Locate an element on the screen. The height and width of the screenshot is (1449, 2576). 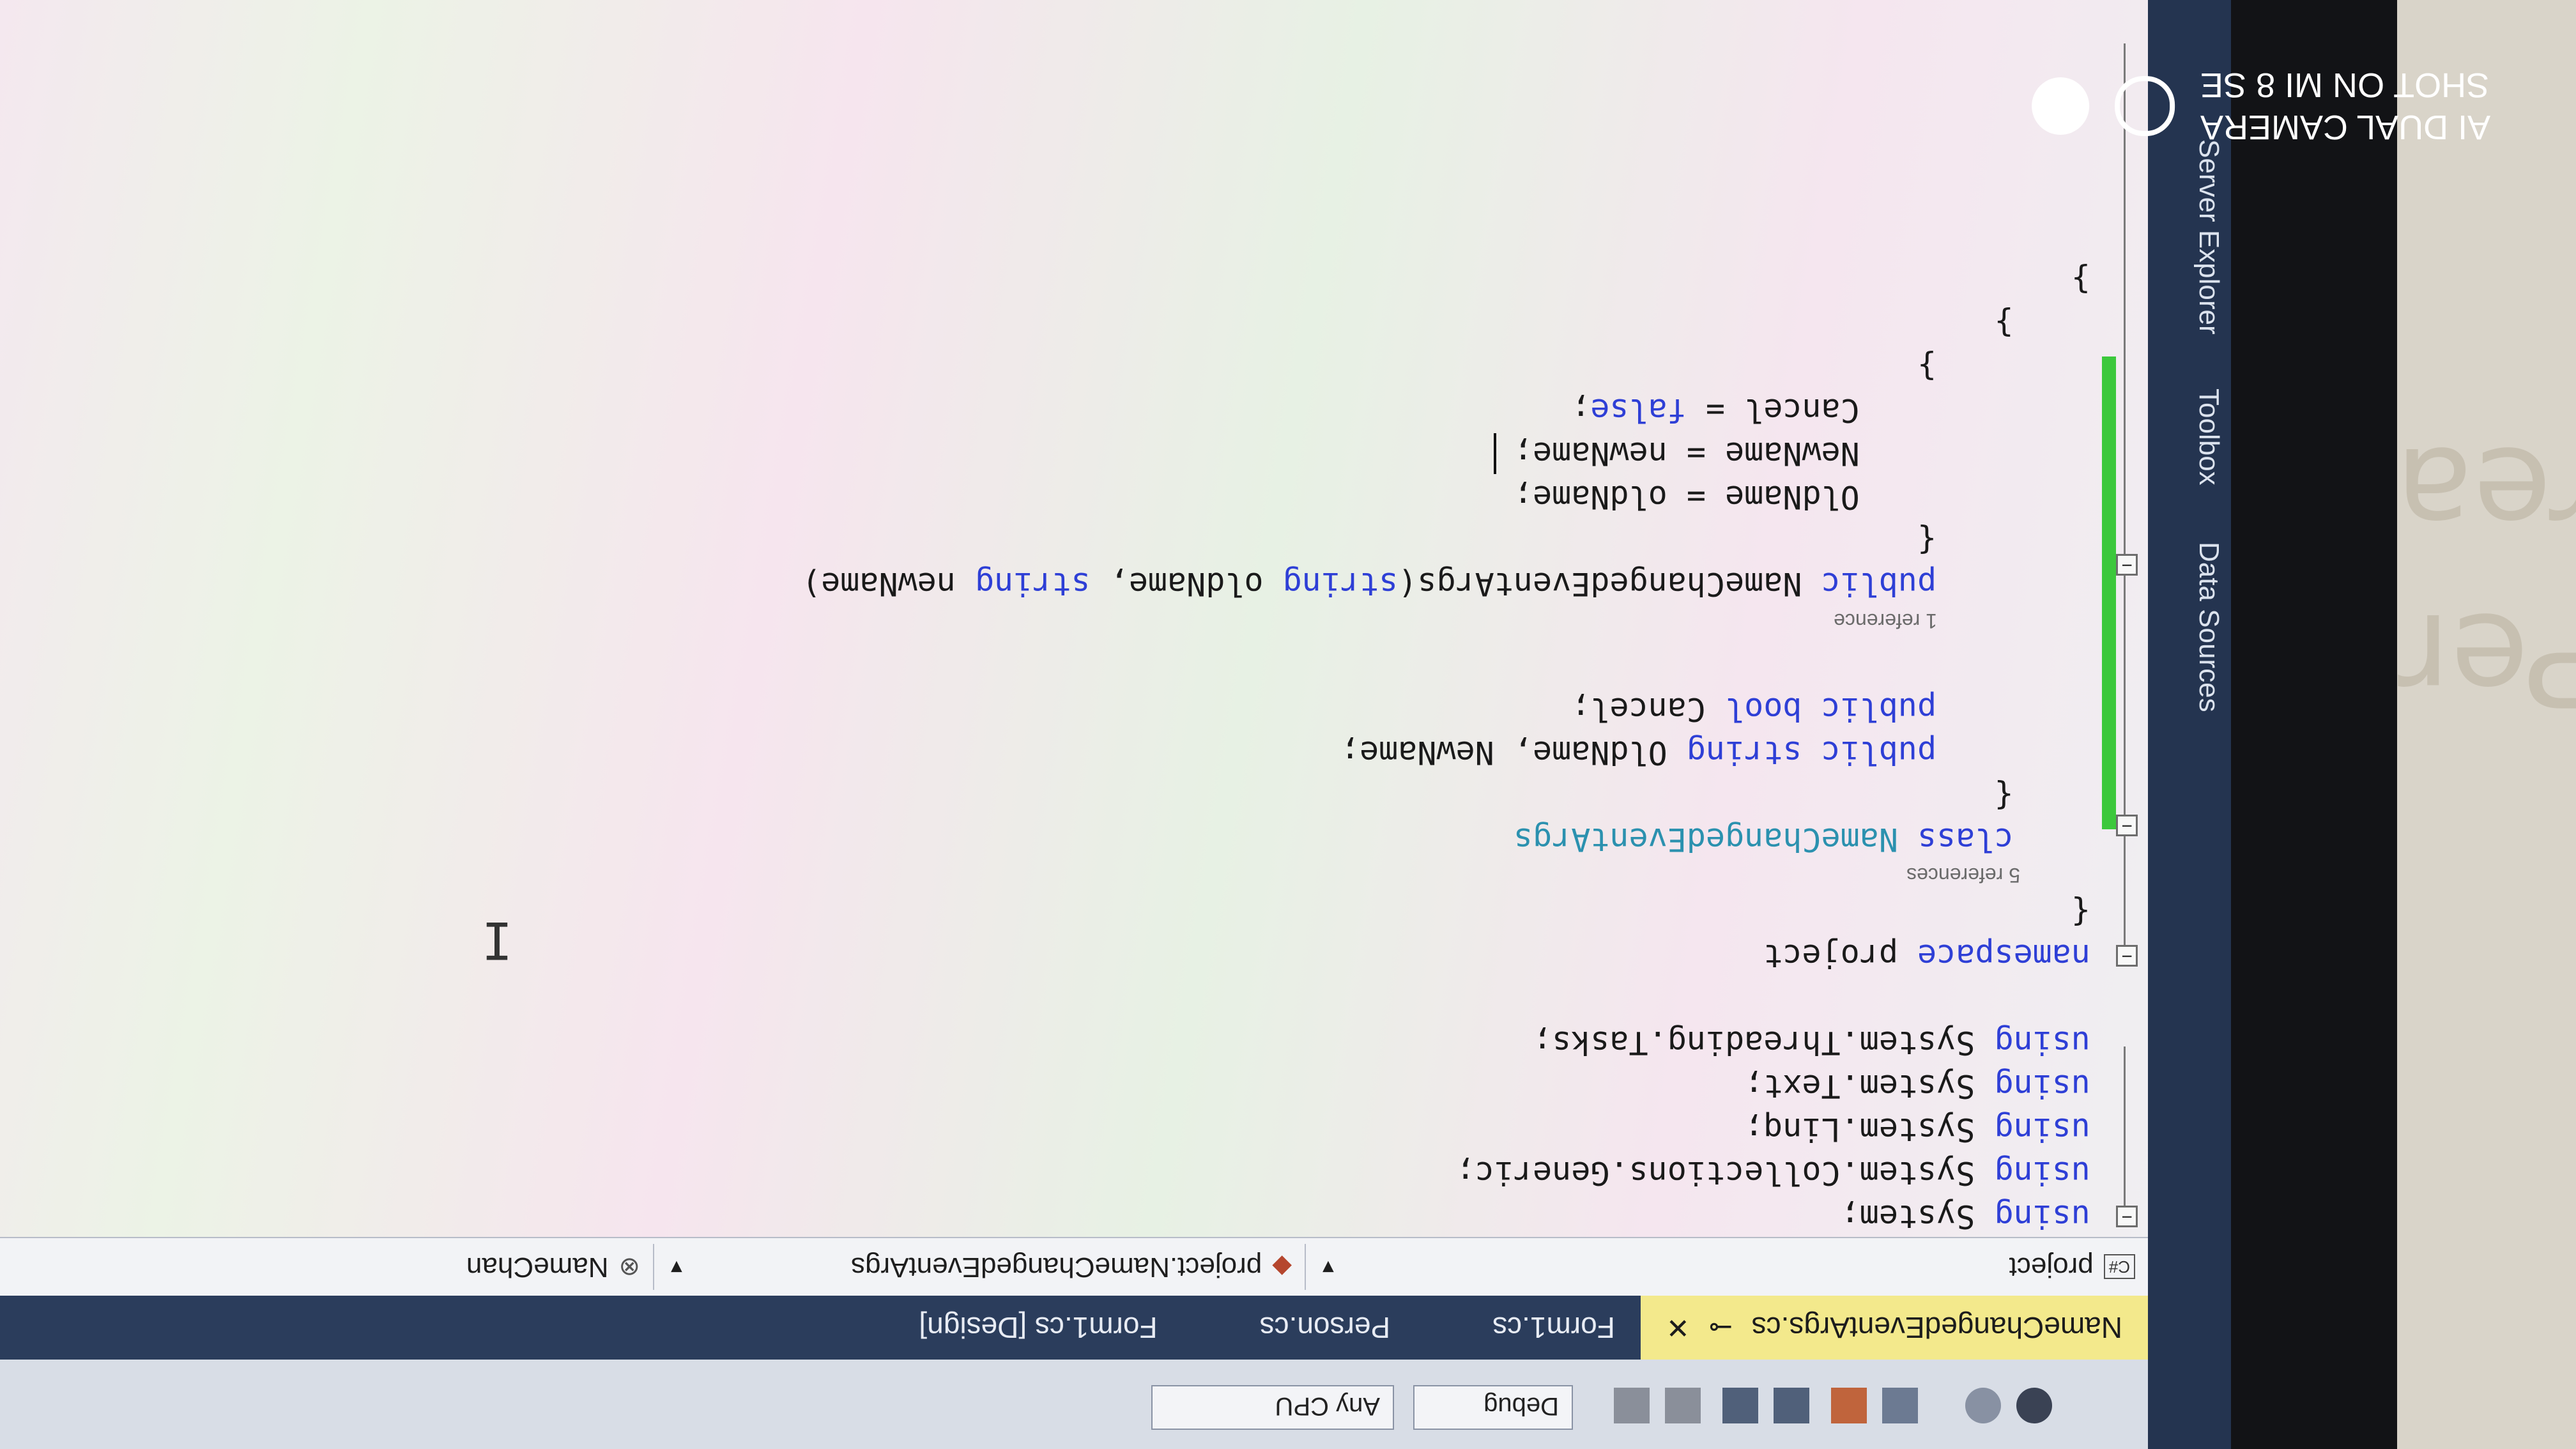
code-line: class NameChangedEventArgs is located at coordinates (1802, 839).